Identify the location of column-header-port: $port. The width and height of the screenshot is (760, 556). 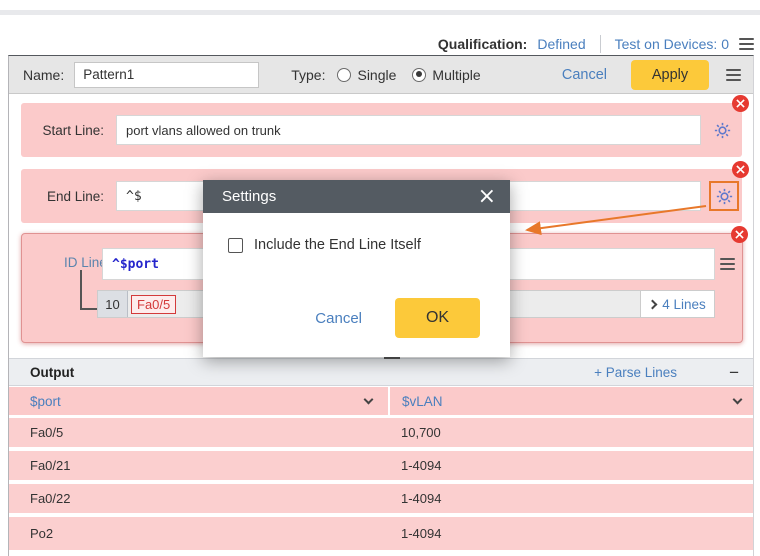
(198, 401).